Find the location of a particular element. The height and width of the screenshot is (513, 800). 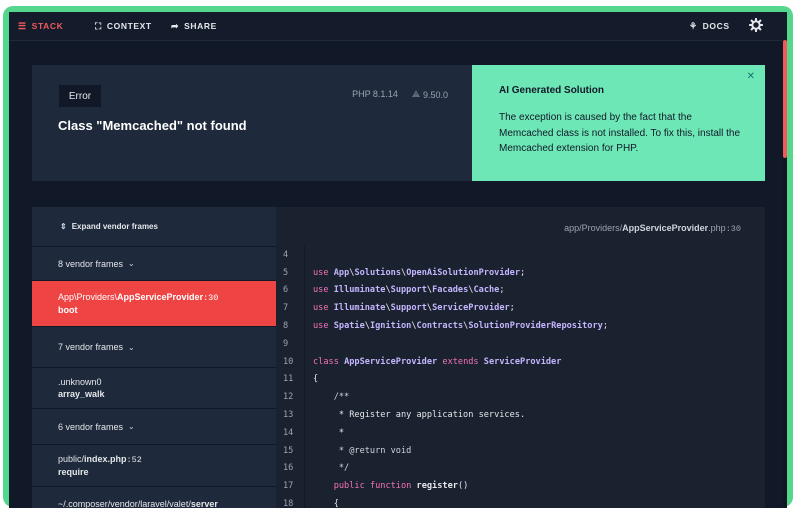

tab-context-label: CONTEXT is located at coordinates (129, 26).